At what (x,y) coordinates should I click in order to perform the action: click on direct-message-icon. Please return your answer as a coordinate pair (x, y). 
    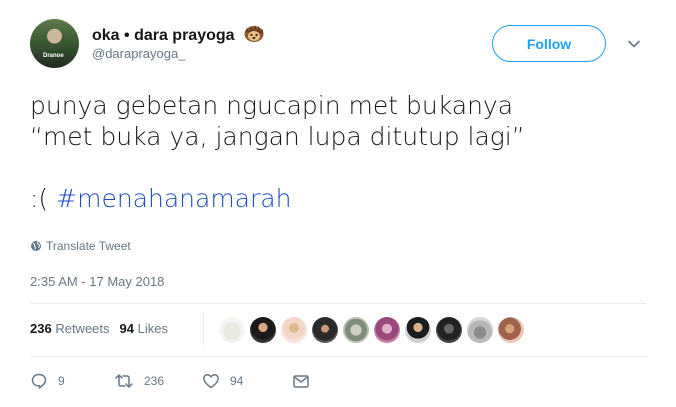
    Looking at the image, I should click on (301, 381).